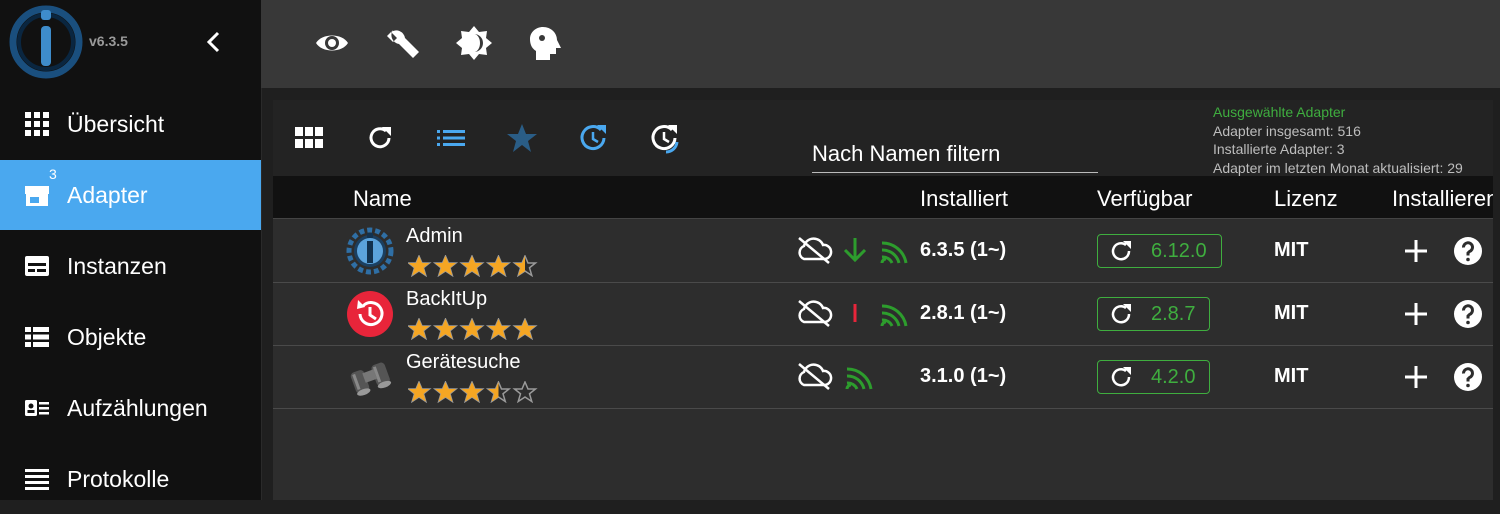  Describe the element at coordinates (130, 337) in the screenshot. I see `sidebar-item-objekte: Objekte` at that location.